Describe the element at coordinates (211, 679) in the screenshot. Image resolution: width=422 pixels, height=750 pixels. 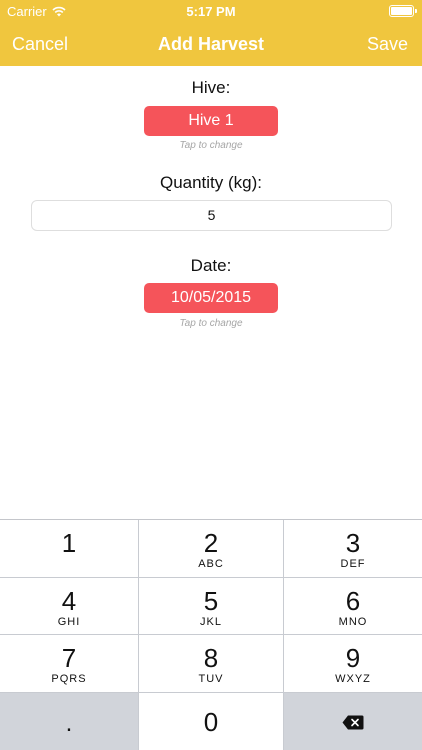
I see `key-8-letters: TUV` at that location.